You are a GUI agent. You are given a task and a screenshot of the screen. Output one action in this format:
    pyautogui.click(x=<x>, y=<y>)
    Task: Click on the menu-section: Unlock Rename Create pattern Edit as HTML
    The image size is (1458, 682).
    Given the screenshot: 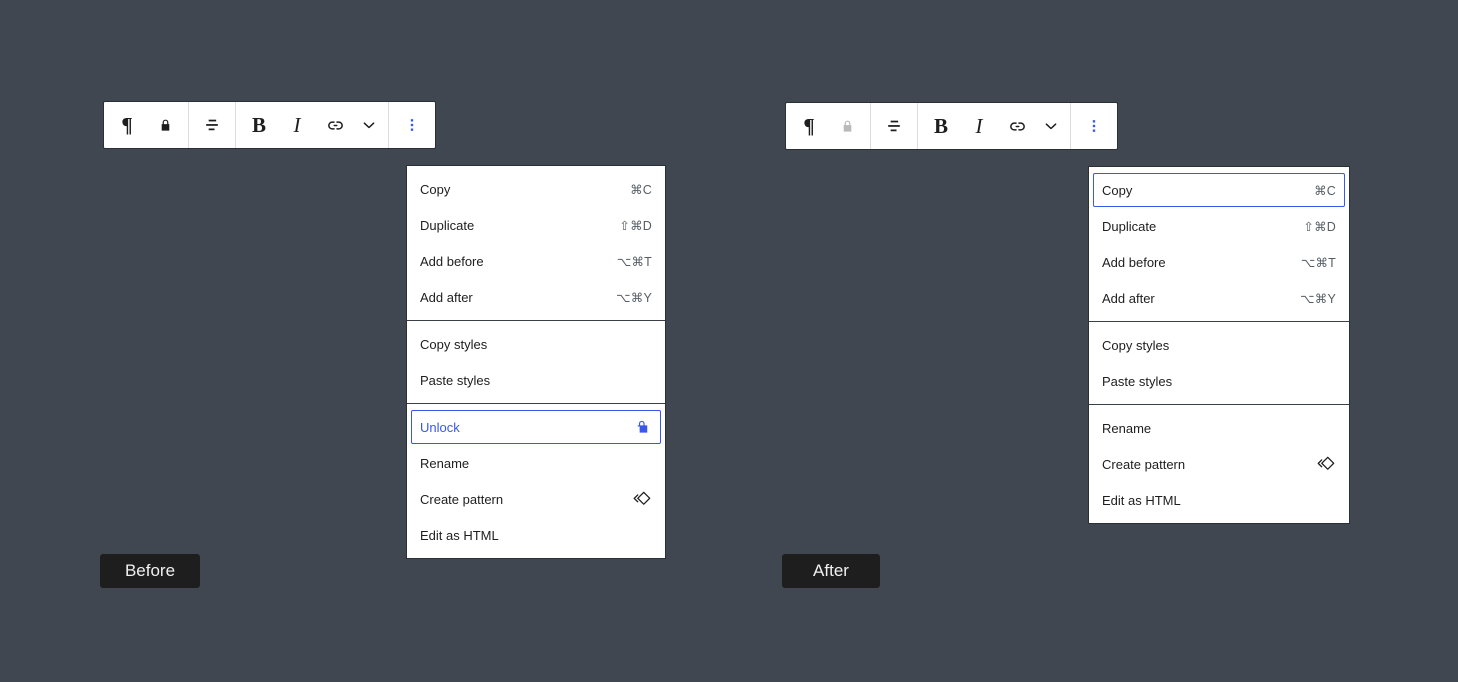 What is the action you would take?
    pyautogui.click(x=536, y=481)
    